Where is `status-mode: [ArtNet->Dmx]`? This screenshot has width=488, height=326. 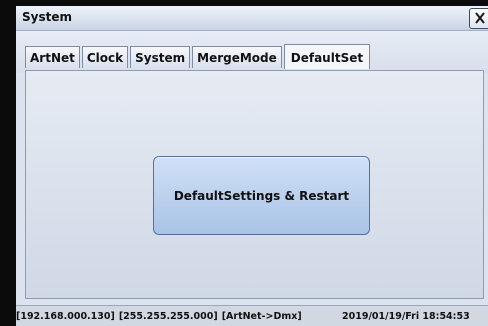 status-mode: [ArtNet->Dmx] is located at coordinates (261, 316).